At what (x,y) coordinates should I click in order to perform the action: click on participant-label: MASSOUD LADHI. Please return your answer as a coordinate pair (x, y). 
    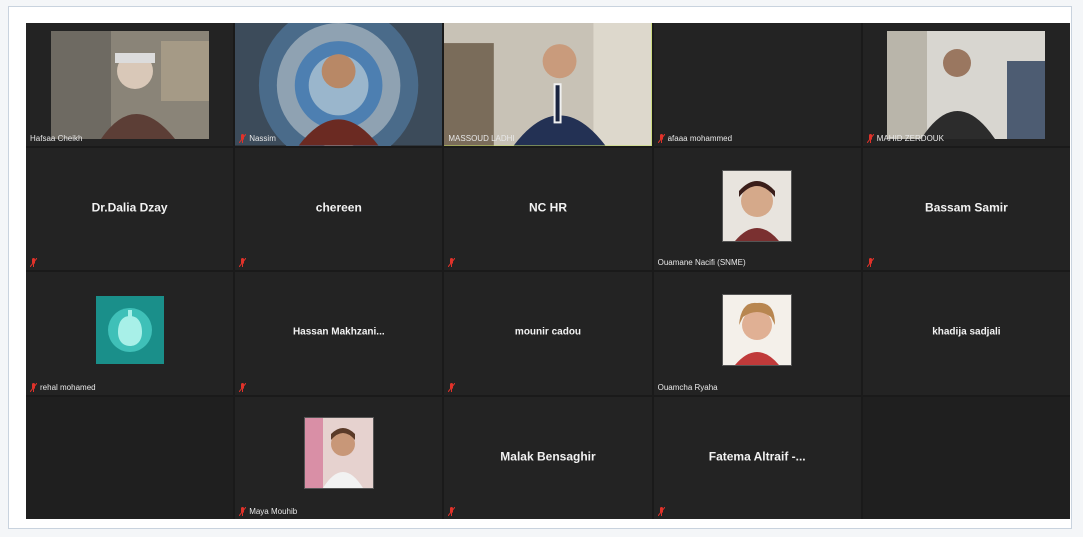
    Looking at the image, I should click on (481, 138).